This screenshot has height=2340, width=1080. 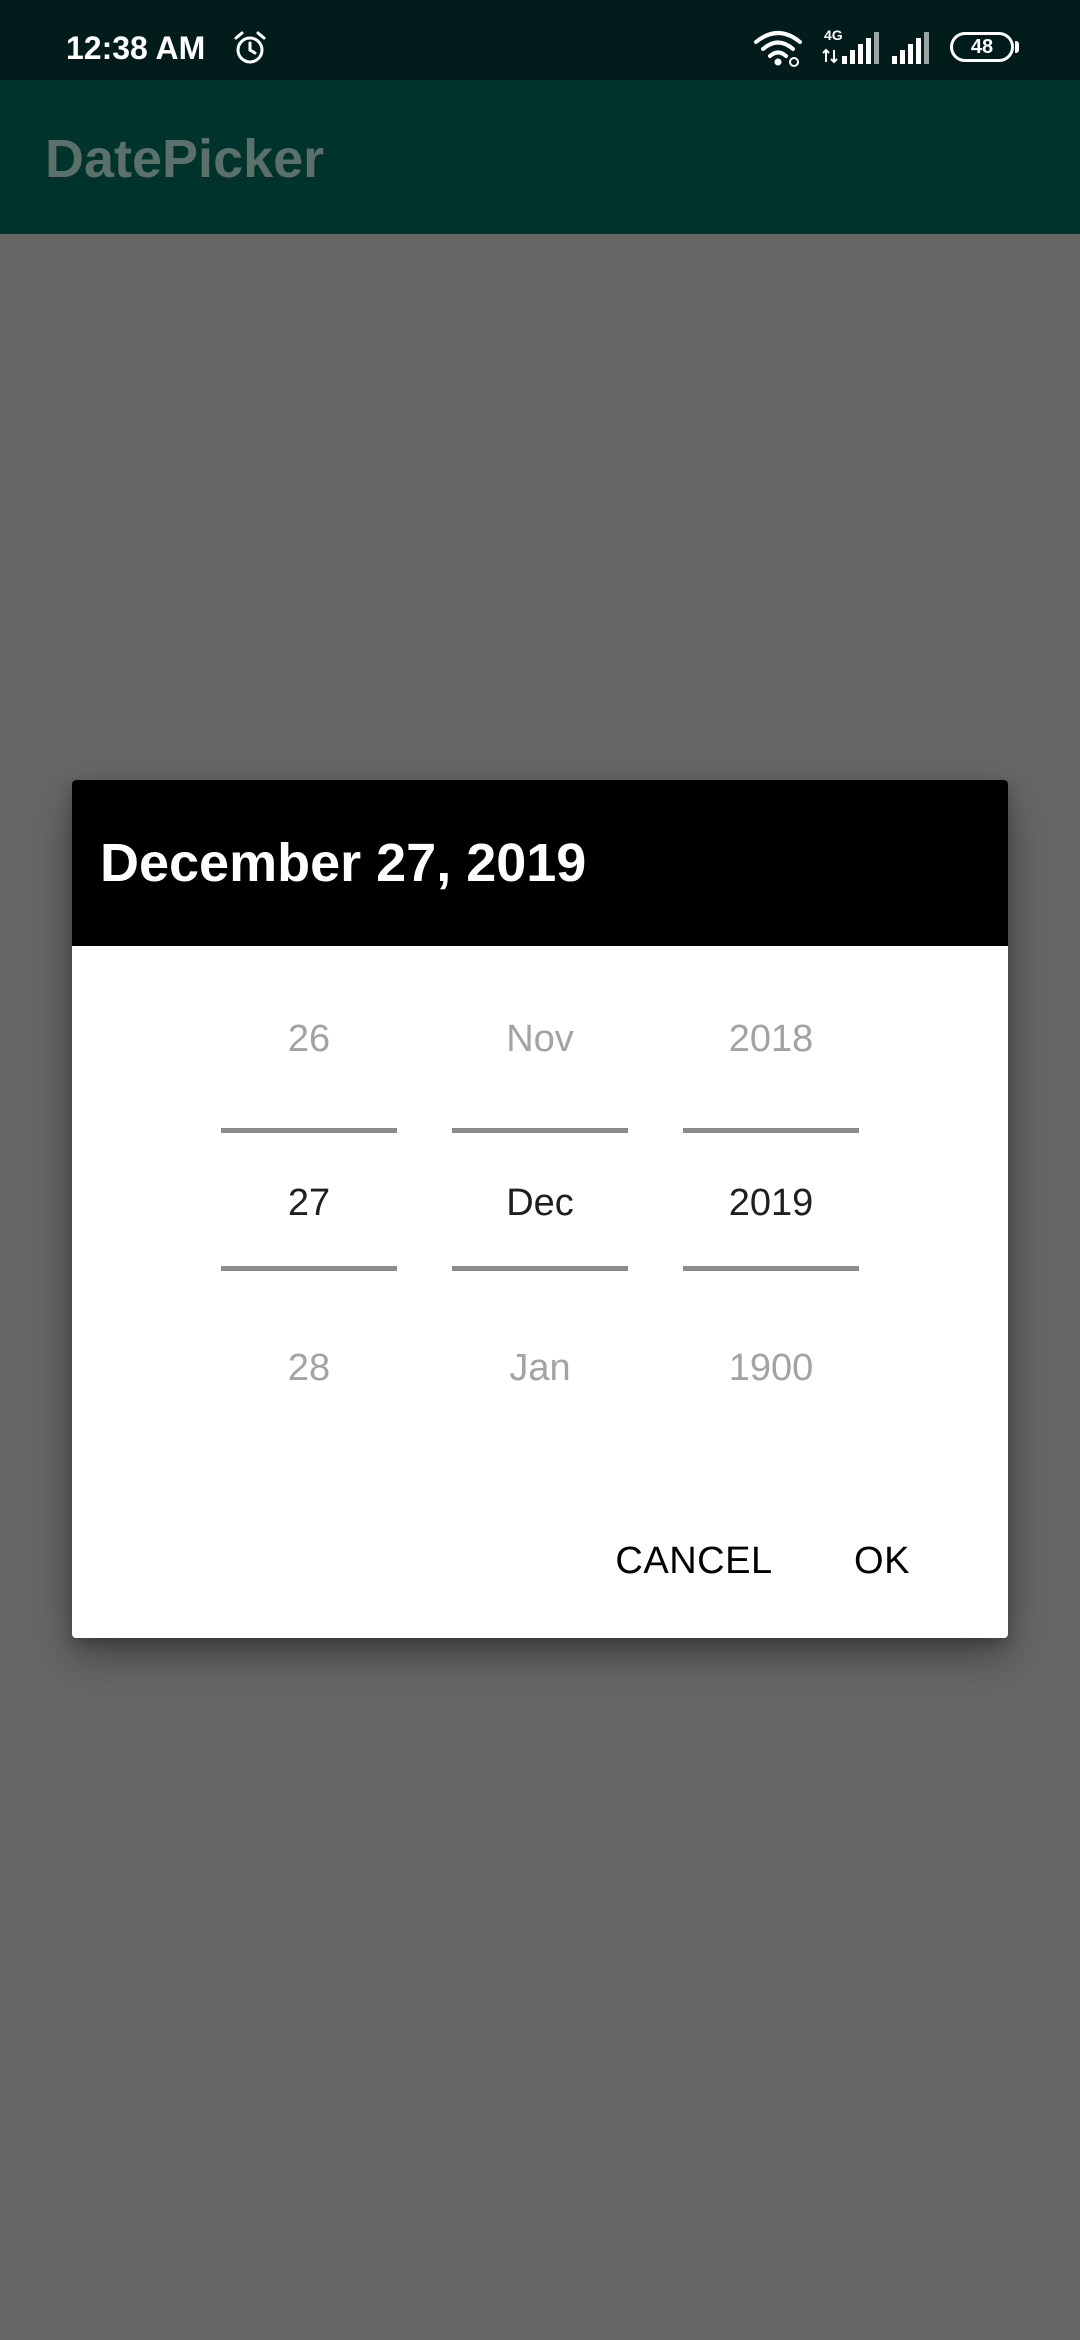 I want to click on day-prev-option: 26, so click(x=309, y=1039).